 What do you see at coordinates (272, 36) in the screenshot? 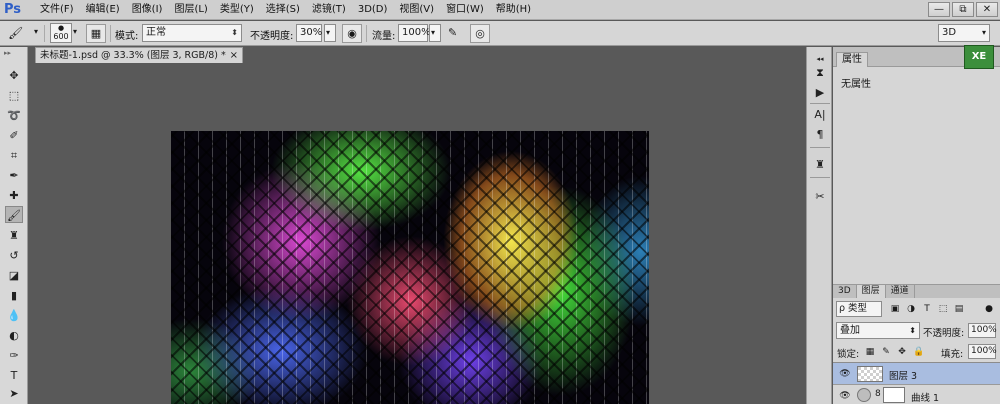
I see `opacity-label: 不透明度:` at bounding box center [272, 36].